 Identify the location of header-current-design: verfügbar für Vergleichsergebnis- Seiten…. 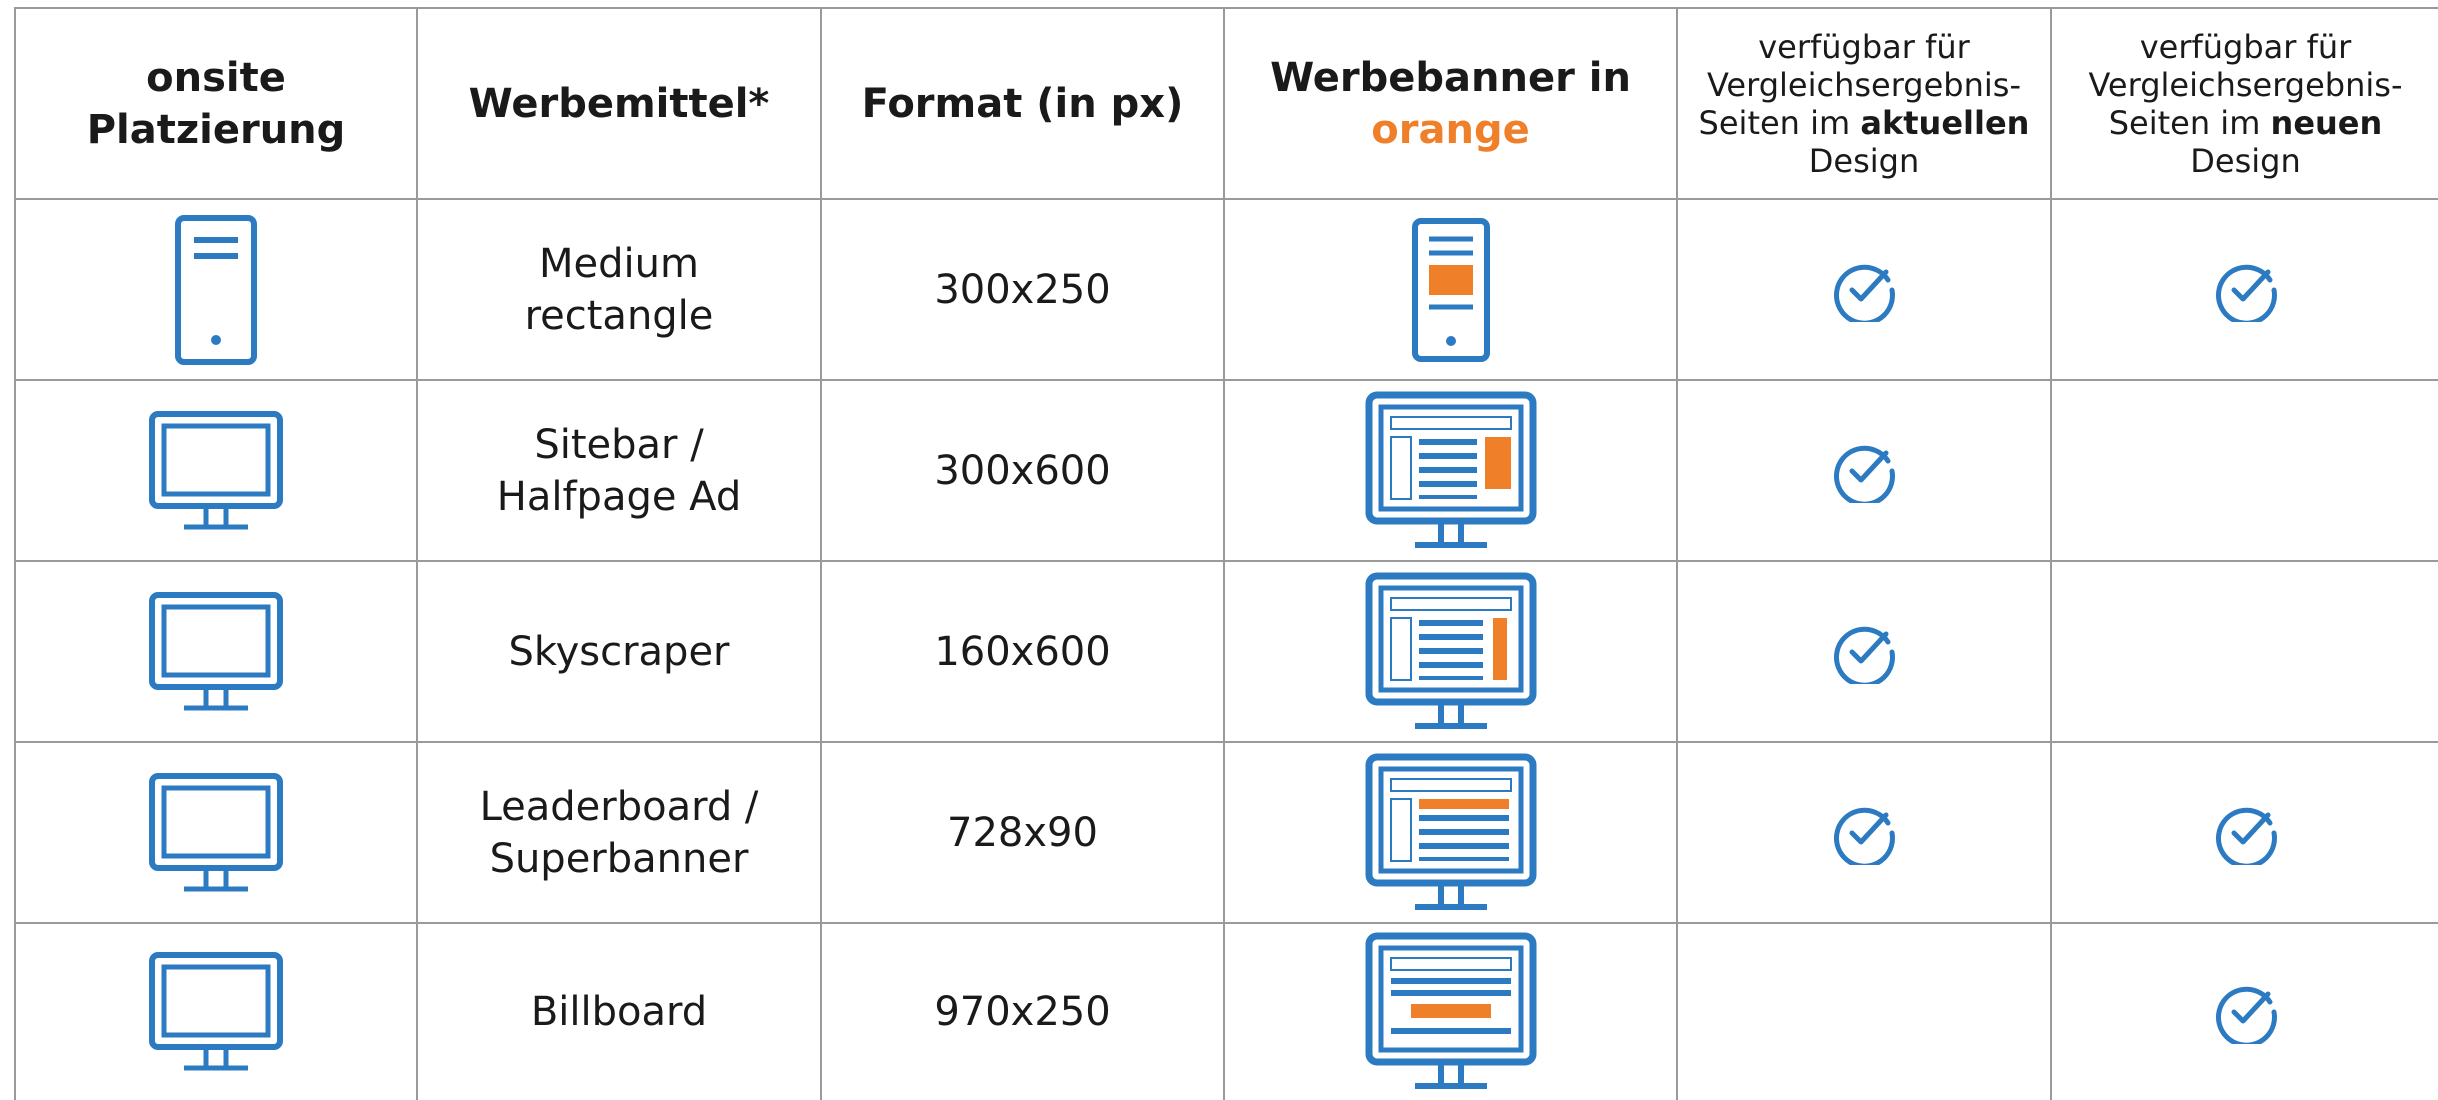
(1864, 103).